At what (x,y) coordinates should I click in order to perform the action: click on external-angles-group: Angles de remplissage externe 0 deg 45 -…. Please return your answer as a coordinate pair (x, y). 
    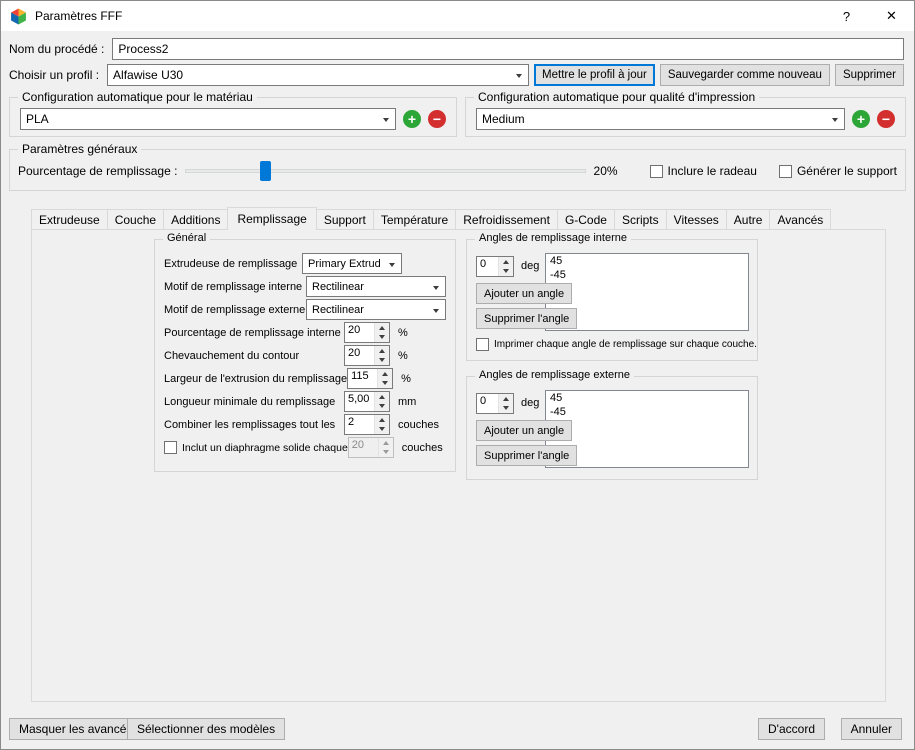
    Looking at the image, I should click on (612, 424).